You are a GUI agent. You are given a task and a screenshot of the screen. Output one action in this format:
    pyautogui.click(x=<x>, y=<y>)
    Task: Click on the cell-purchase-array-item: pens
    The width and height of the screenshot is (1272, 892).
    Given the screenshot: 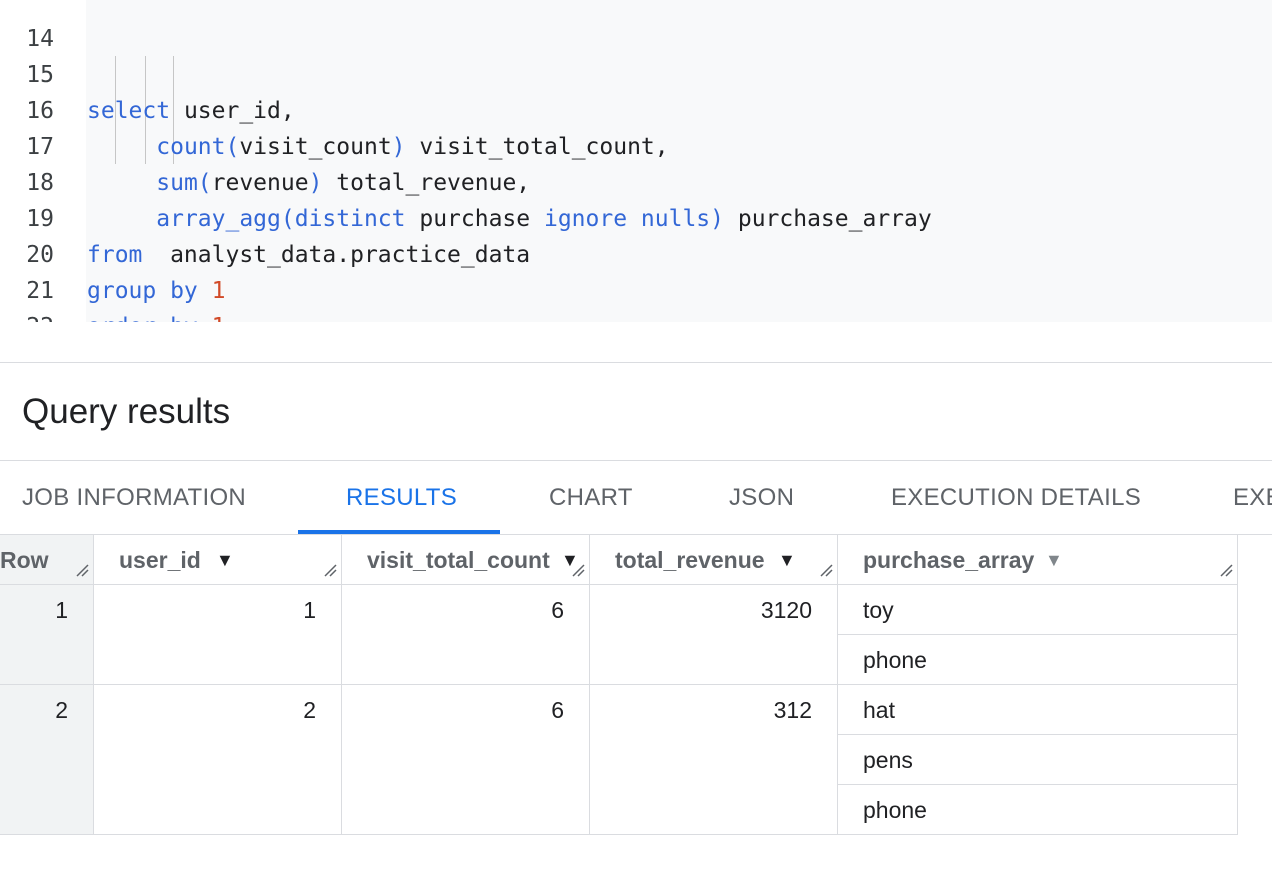 What is the action you would take?
    pyautogui.click(x=888, y=760)
    